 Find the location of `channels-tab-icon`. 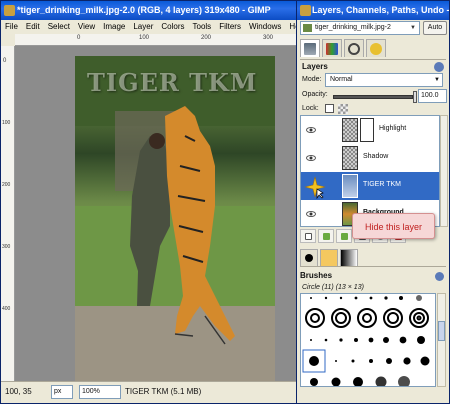

channels-tab-icon is located at coordinates (332, 48).